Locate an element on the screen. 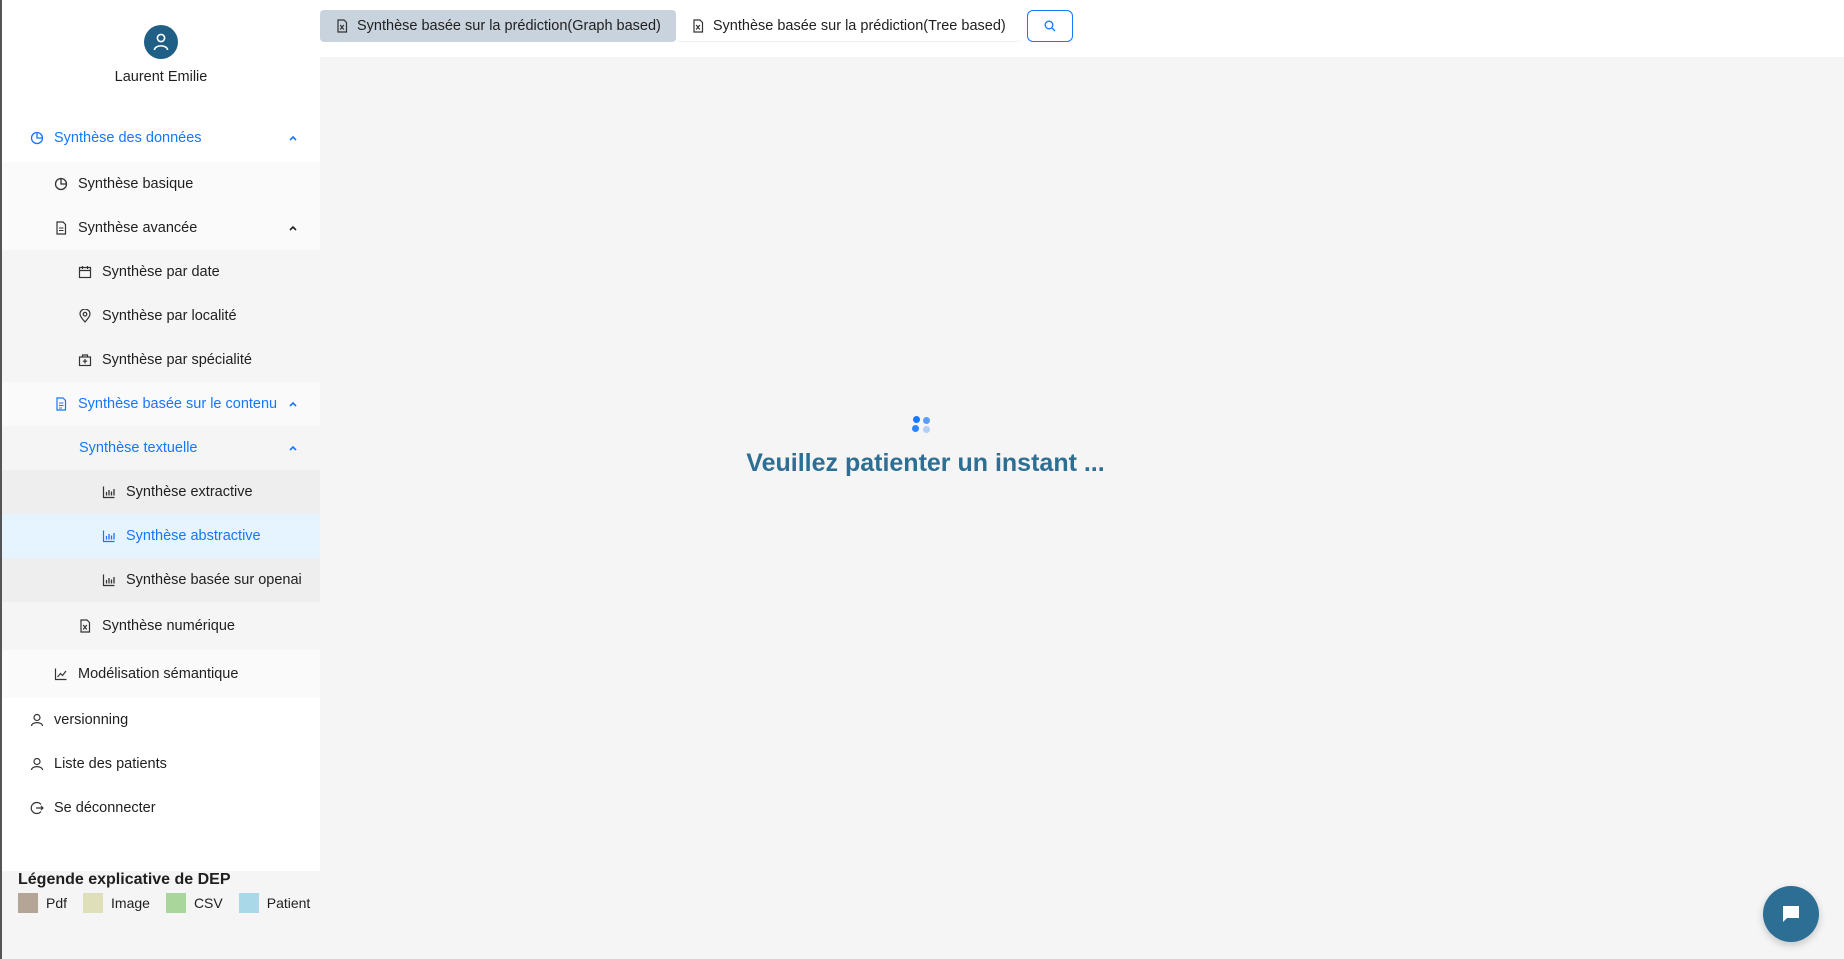 The image size is (1844, 959). menu-deconnecter: Se déconnecter is located at coordinates (161, 808).